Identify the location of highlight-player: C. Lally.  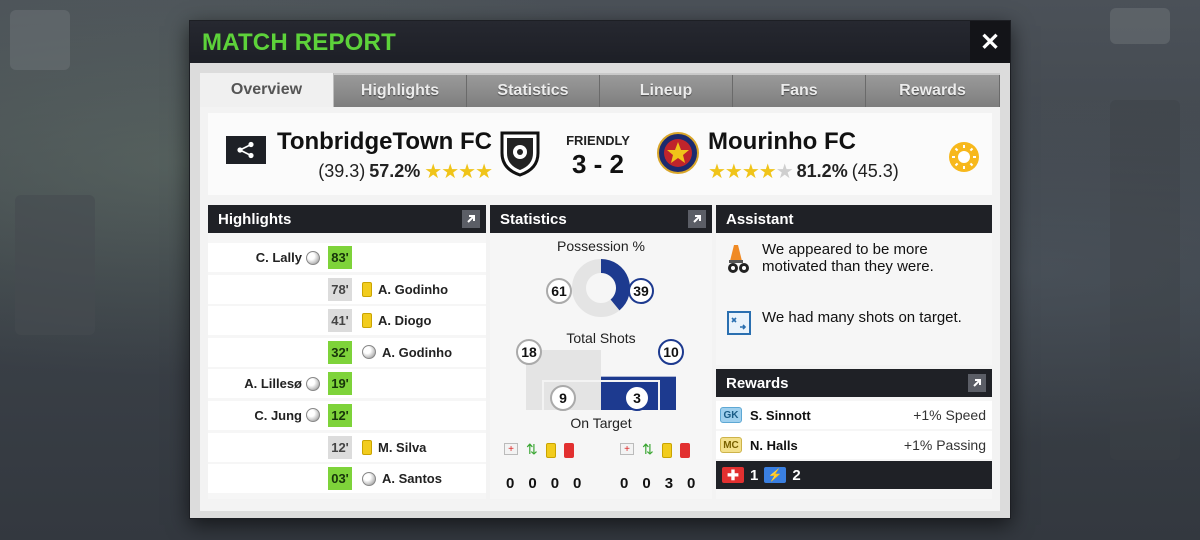
(278, 257).